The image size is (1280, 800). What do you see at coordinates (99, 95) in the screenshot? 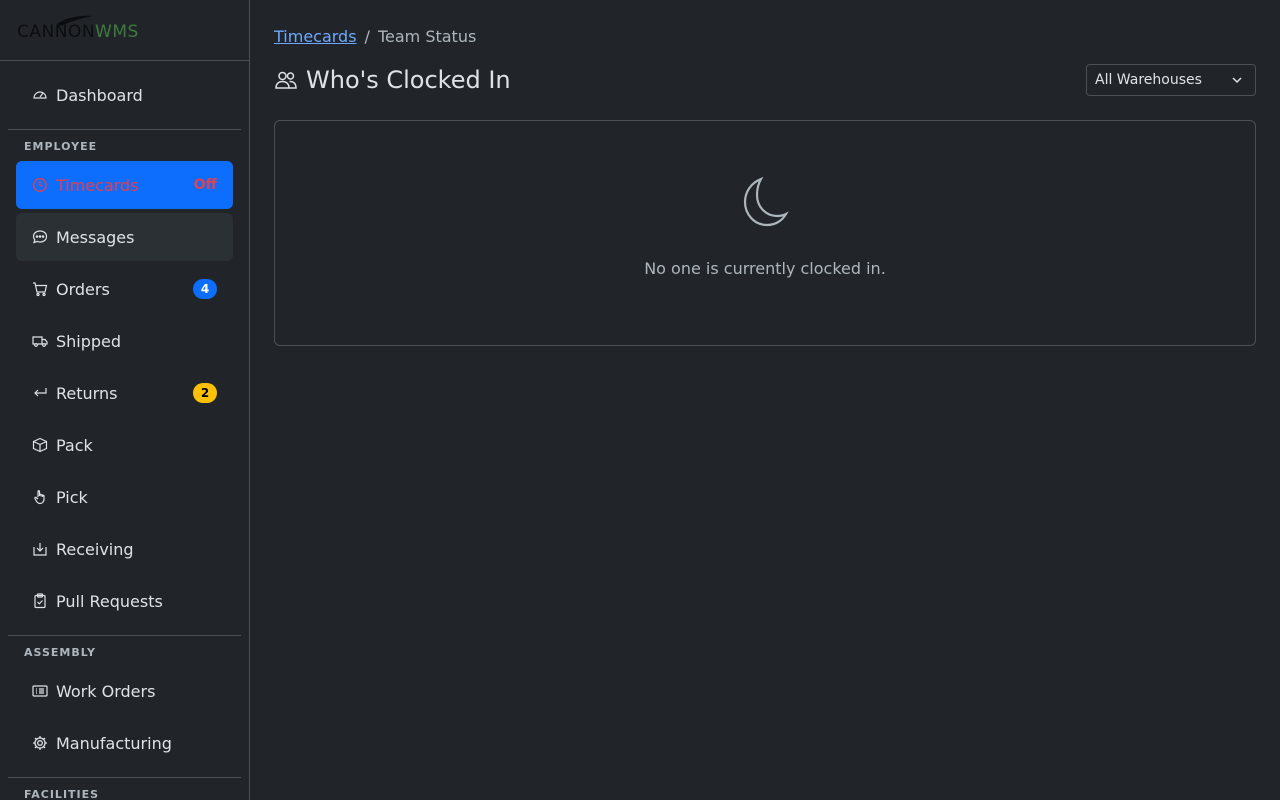
I see `sidebar-item-label: Dashboard` at bounding box center [99, 95].